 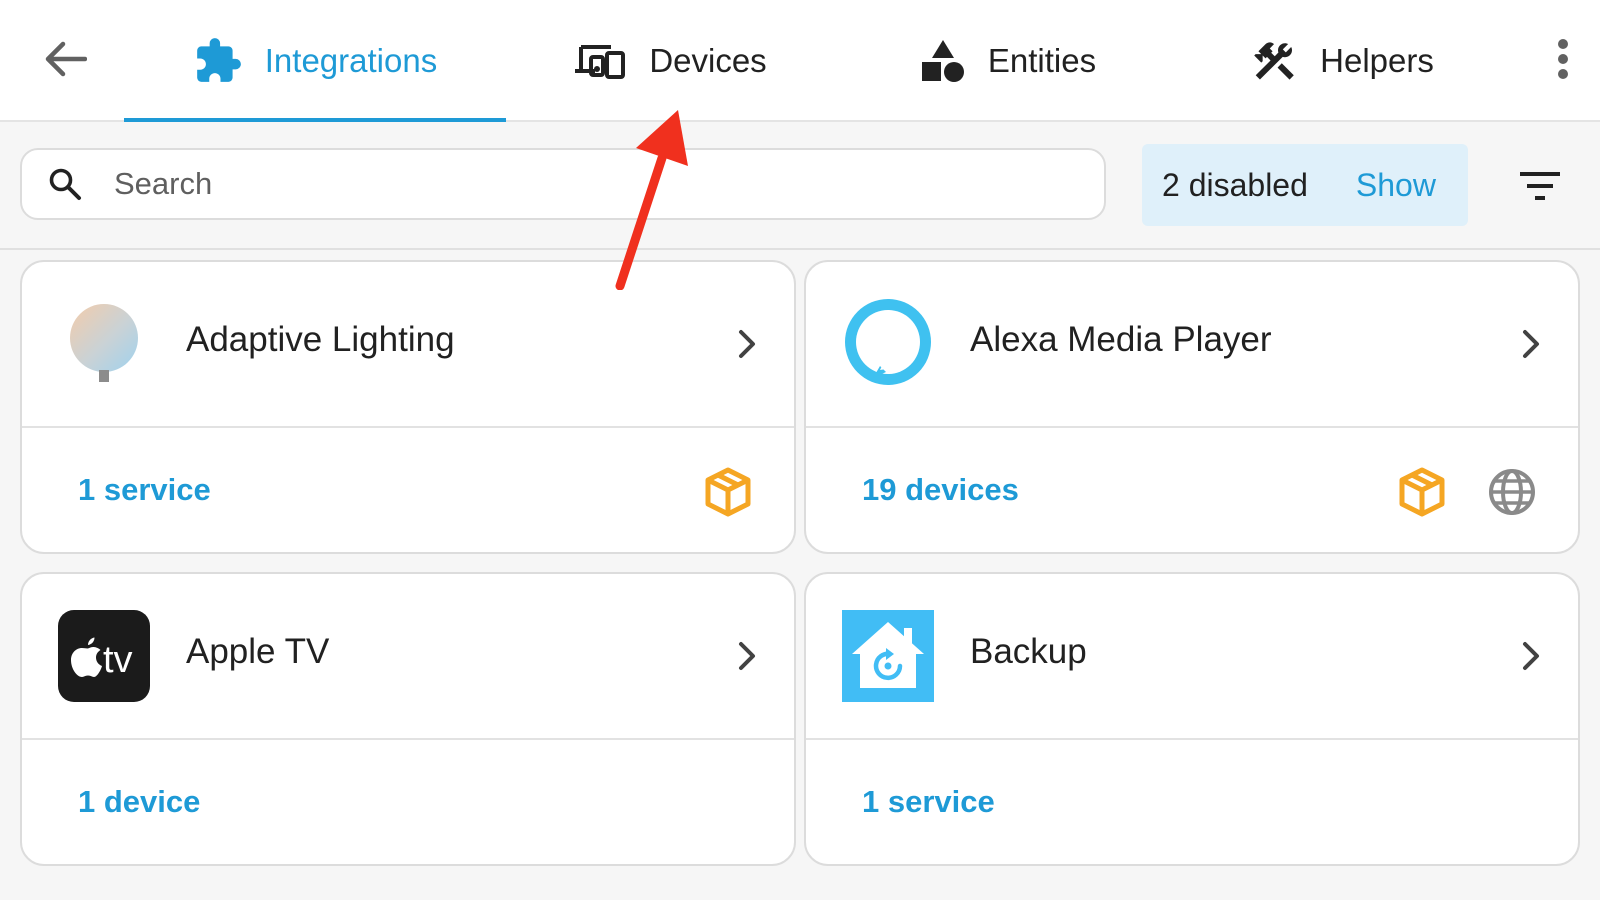 I want to click on integration-name: Alexa Media Player, so click(x=1121, y=339).